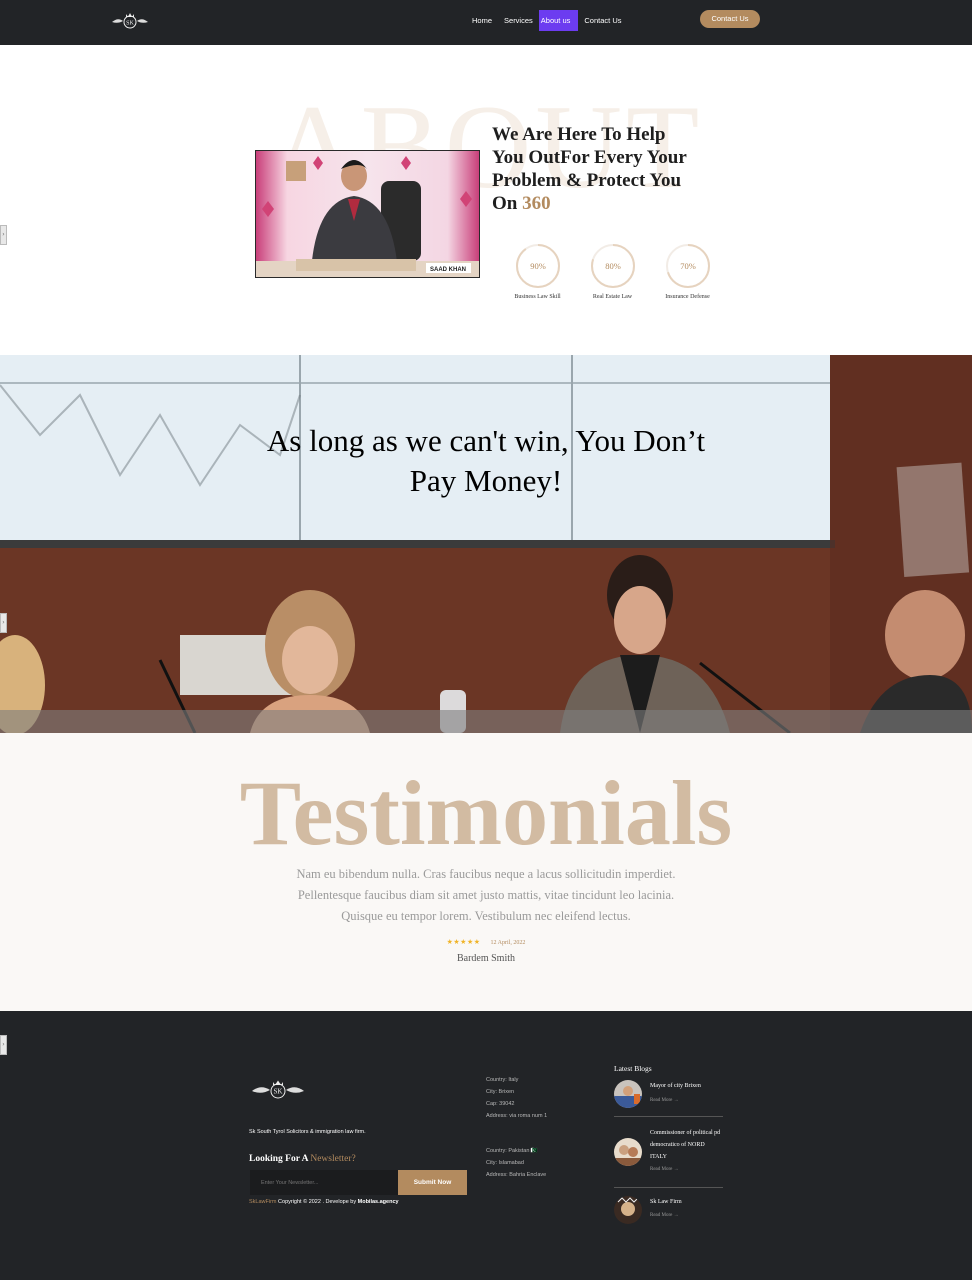 The height and width of the screenshot is (1280, 972). What do you see at coordinates (512, 1151) in the screenshot?
I see `address-line: Country: Pakistan 🇵🇰` at bounding box center [512, 1151].